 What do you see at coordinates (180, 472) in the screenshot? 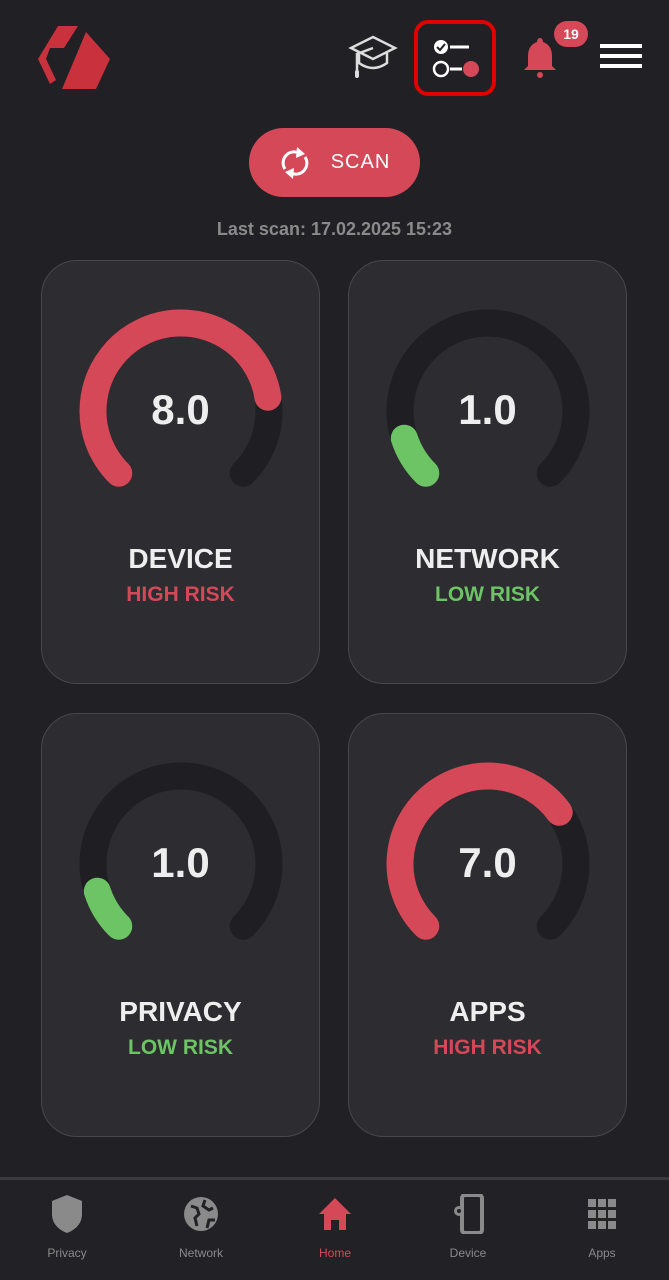
I see `device-score-card: 8.0 DEVICE HIGH RISK` at bounding box center [180, 472].